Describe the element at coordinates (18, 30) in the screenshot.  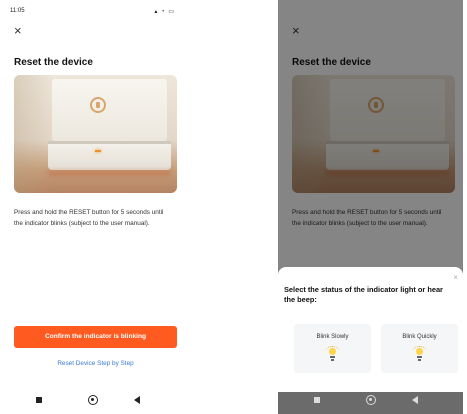
I see `close-icon: ×` at that location.